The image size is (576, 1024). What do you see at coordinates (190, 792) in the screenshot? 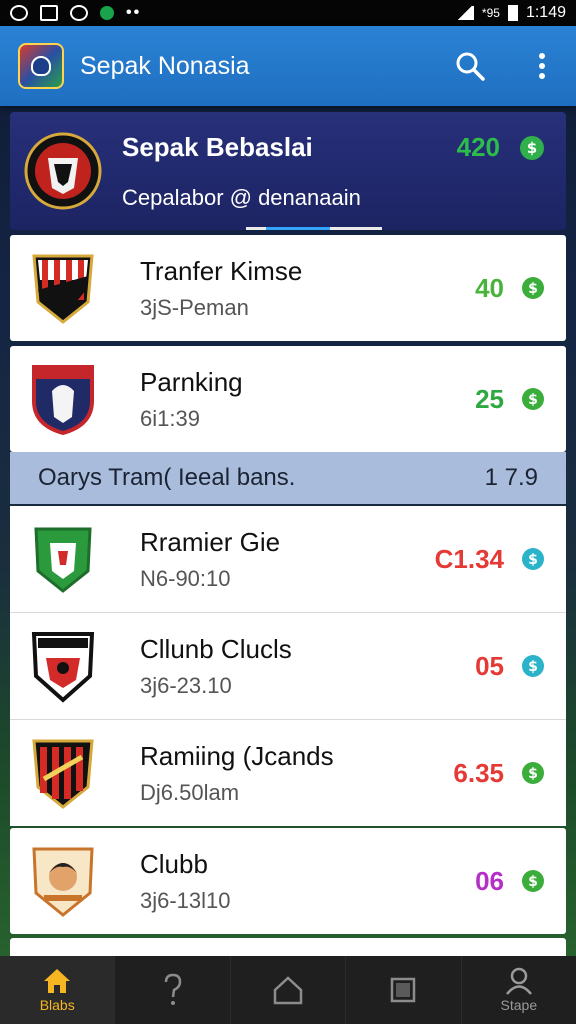
I see `list-item-subtitle: Dj6.50lam` at bounding box center [190, 792].